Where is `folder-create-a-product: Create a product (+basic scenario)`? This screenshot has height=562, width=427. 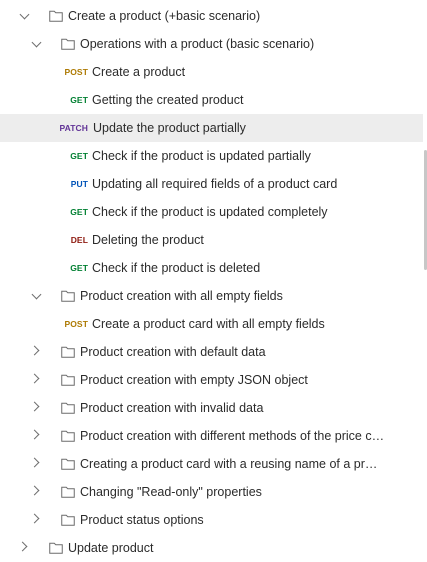 folder-create-a-product: Create a product (+basic scenario) is located at coordinates (211, 16).